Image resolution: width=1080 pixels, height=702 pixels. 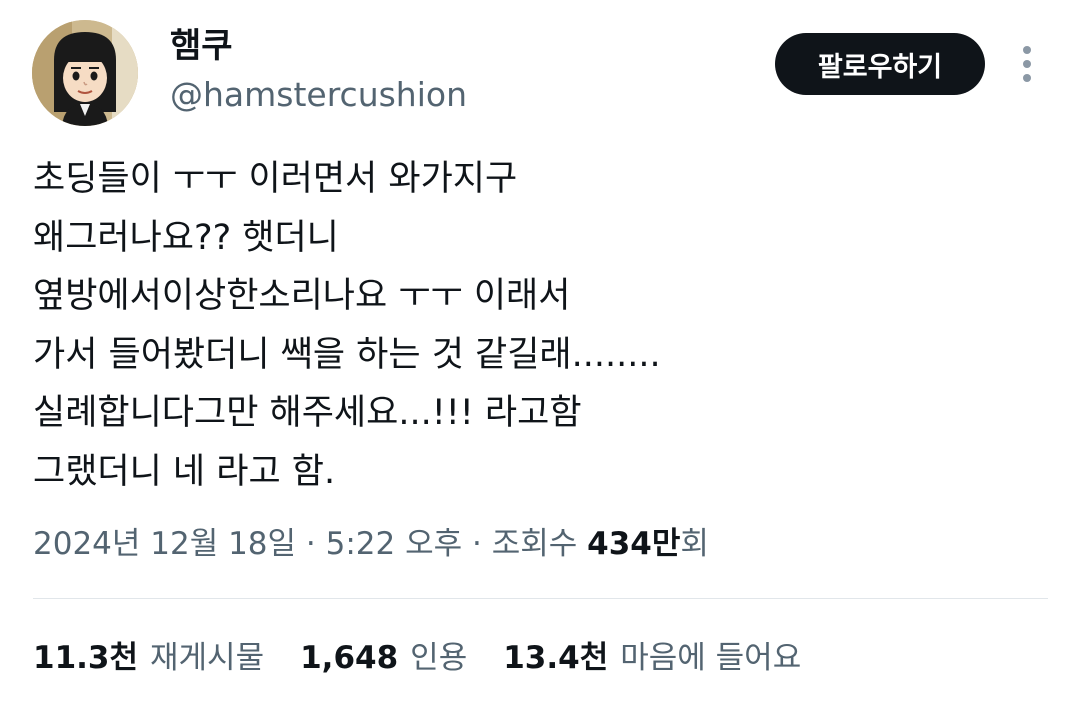 I want to click on views-unit: 회, so click(x=694, y=544).